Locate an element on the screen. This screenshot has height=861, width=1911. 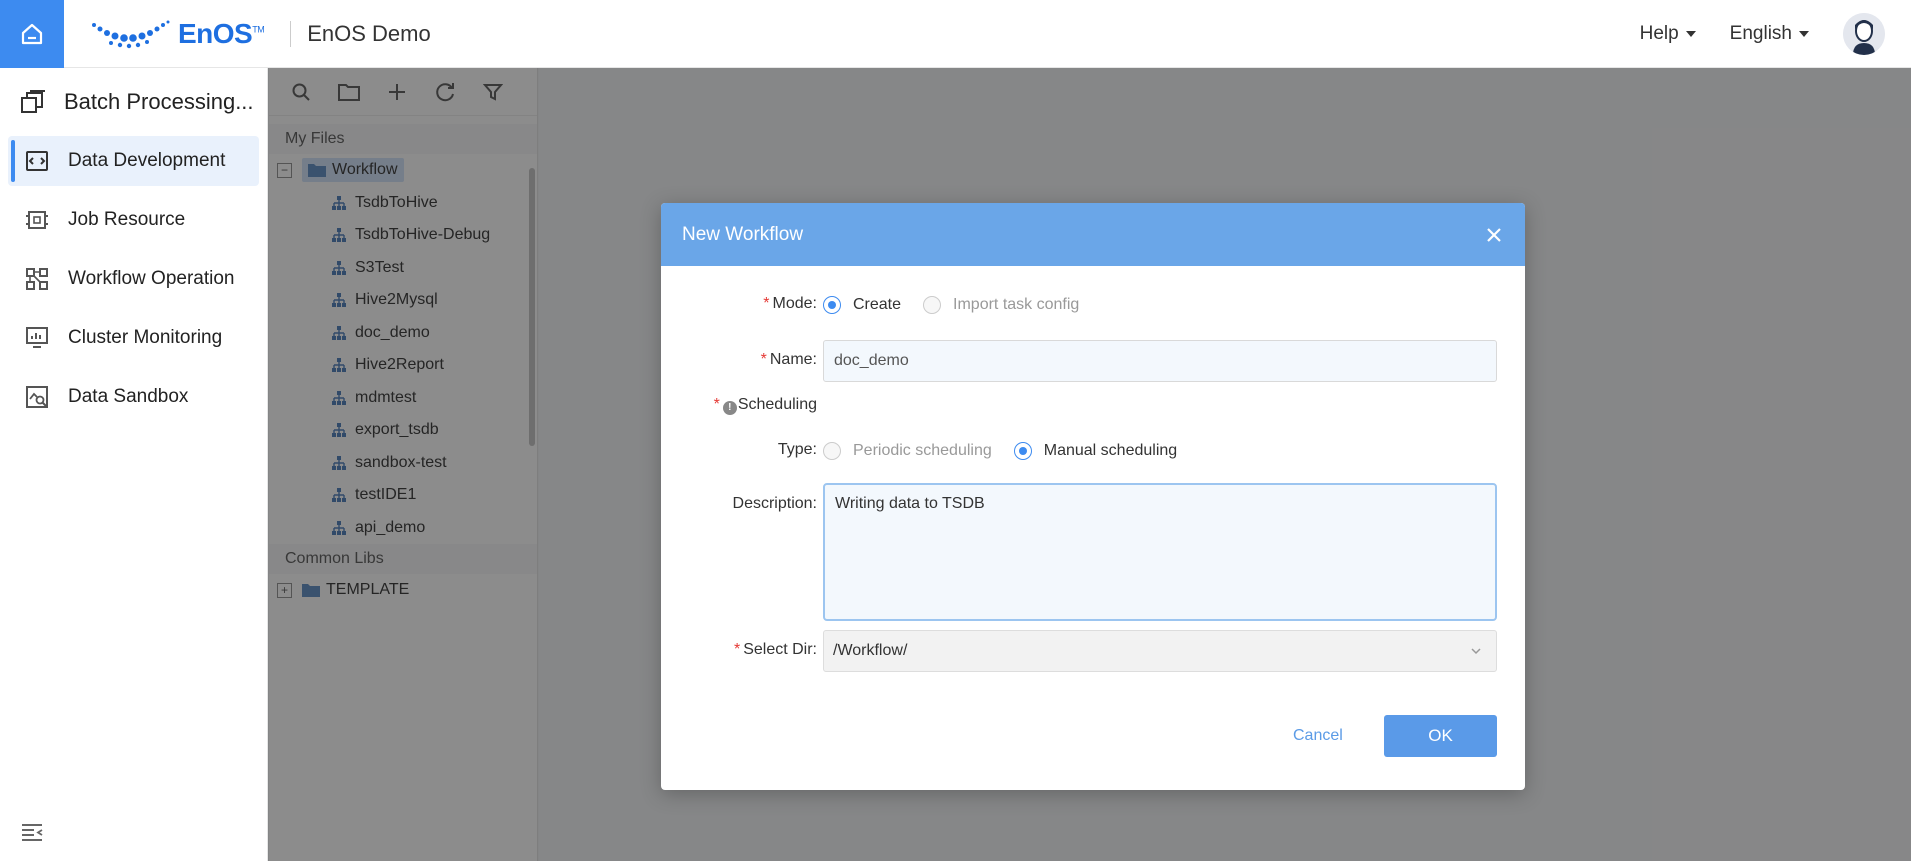
close-button is located at coordinates (1494, 235).